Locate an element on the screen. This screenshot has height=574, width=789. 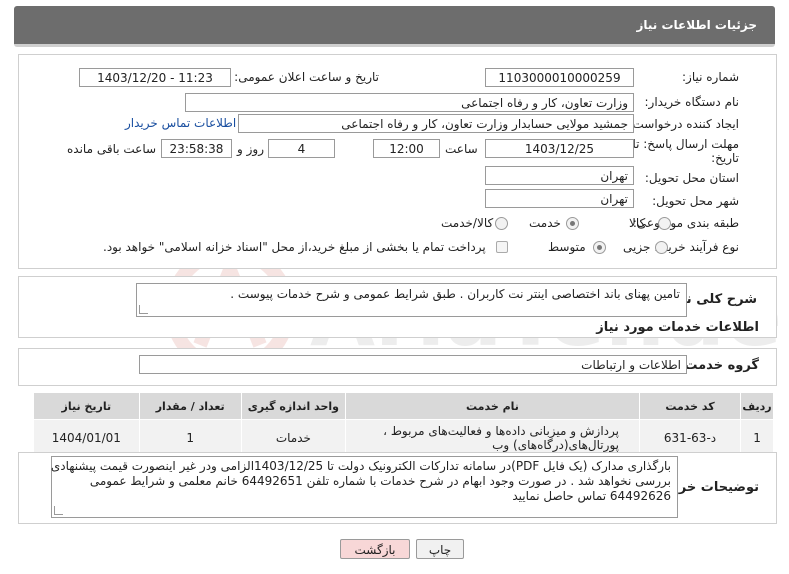
remaining-time-label: ساعت باقی مانده is located at coordinates (112, 149).